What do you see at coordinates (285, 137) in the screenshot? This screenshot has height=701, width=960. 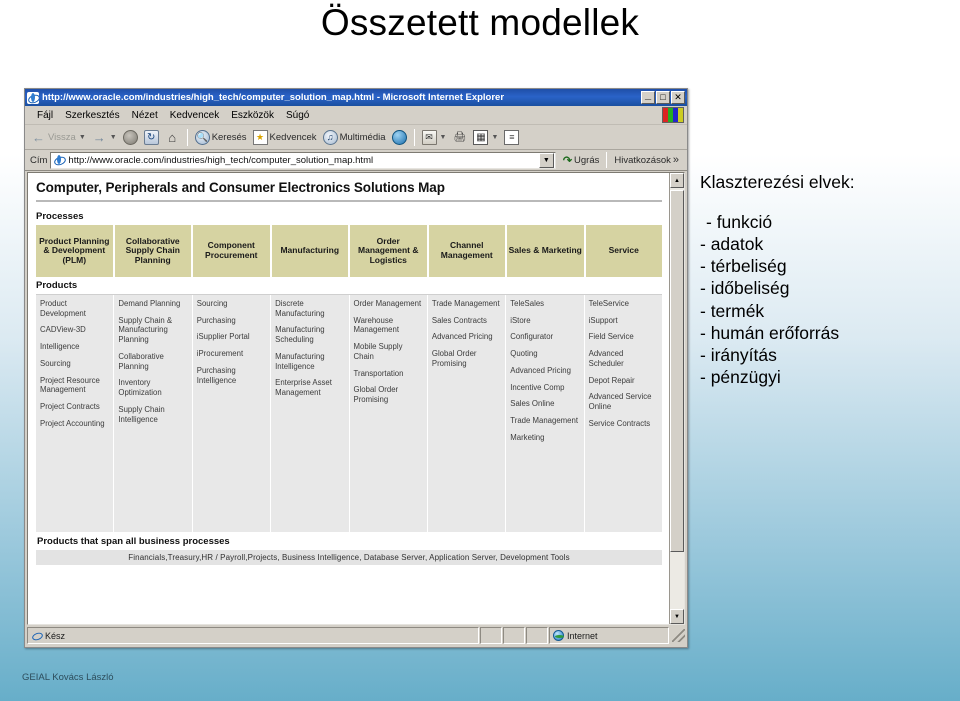 I see `favorites-button: Kedvencek` at bounding box center [285, 137].